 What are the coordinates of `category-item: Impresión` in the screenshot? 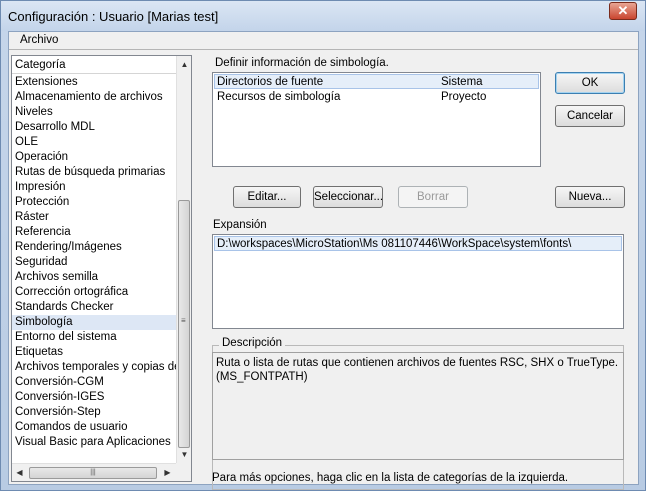 It's located at (94, 187).